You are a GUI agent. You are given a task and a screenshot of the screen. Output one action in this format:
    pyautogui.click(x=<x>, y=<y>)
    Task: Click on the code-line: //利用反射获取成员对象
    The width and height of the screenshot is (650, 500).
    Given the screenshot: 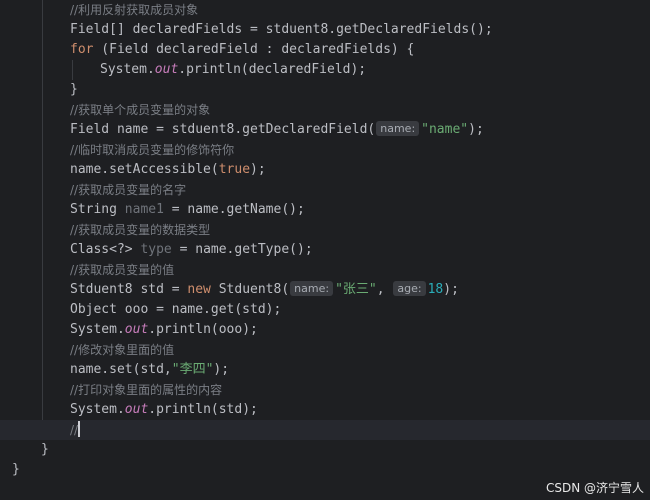 What is the action you would take?
    pyautogui.click(x=325, y=10)
    